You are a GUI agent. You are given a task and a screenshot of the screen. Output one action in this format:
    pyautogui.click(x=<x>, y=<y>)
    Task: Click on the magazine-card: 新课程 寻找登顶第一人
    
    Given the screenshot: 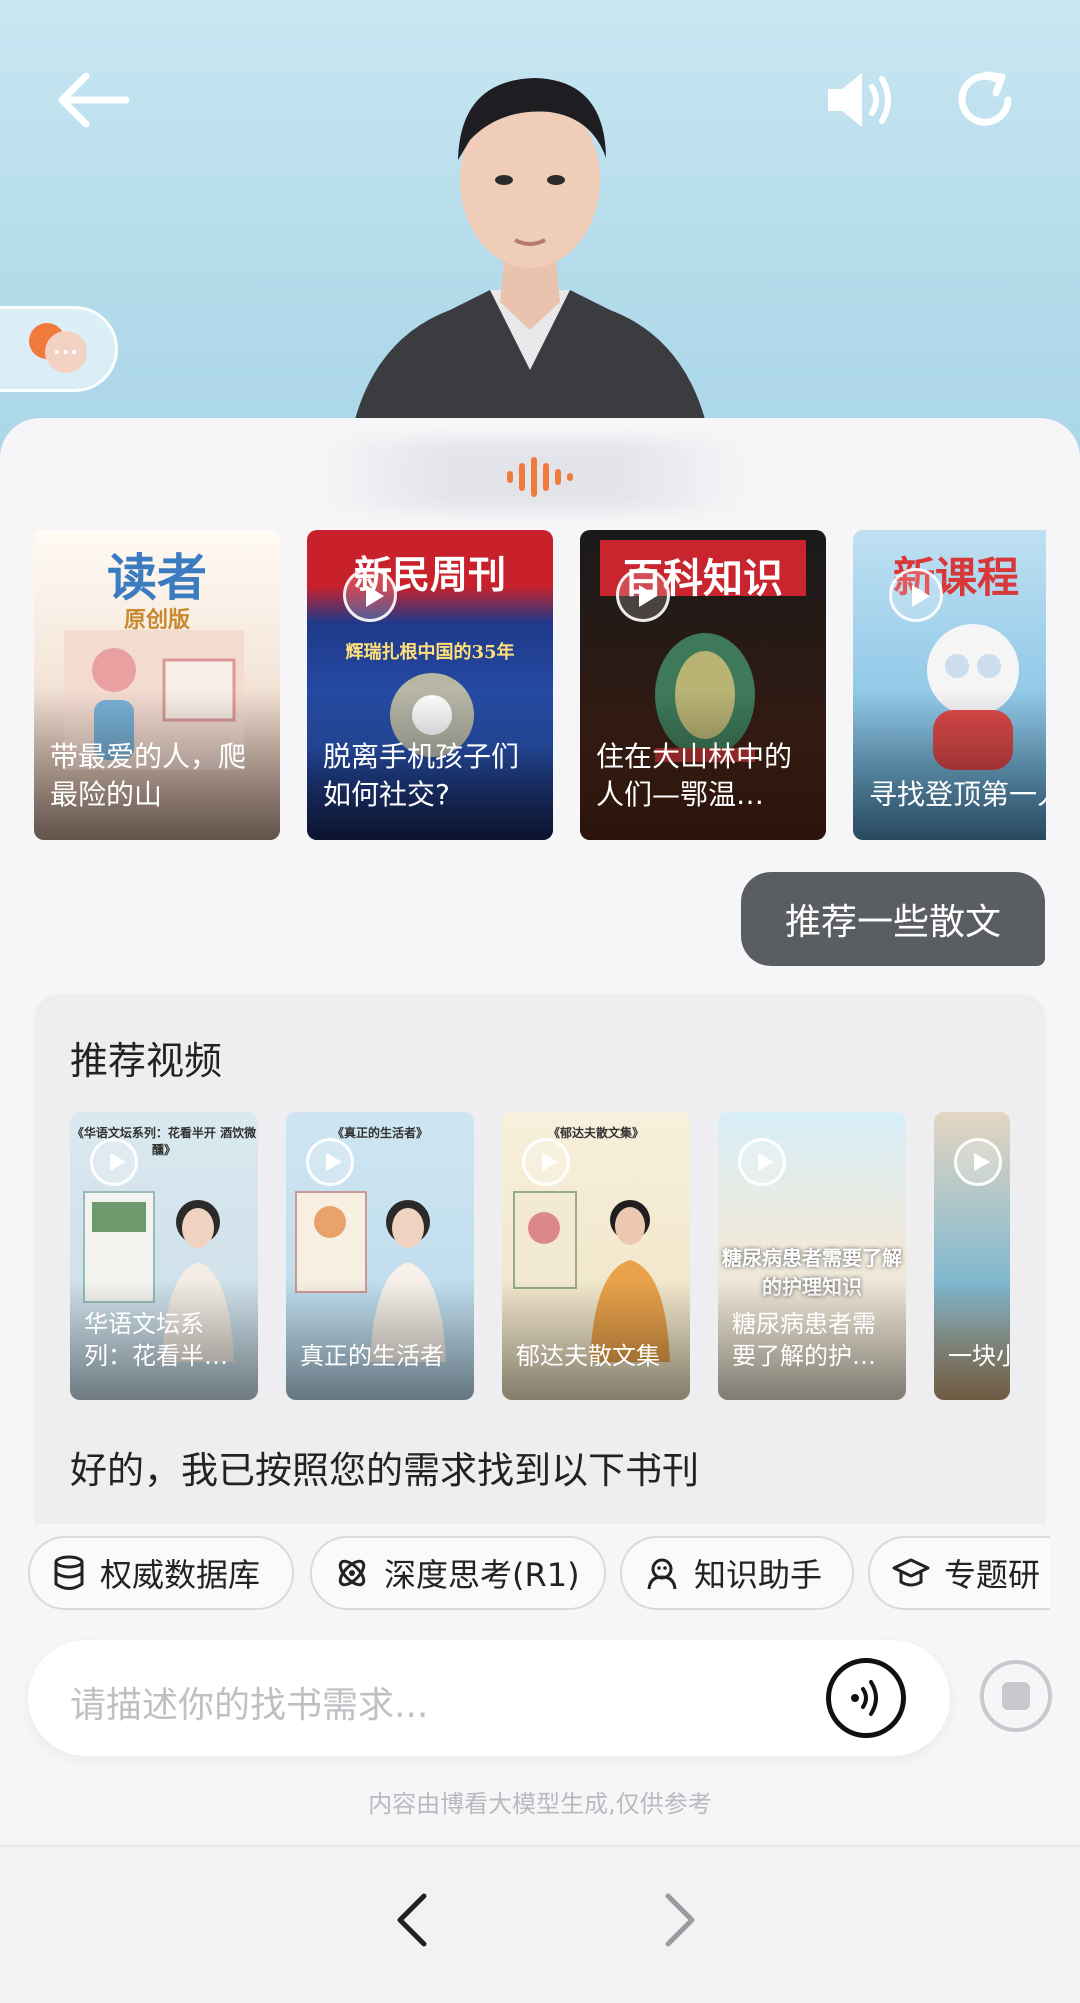 What is the action you would take?
    pyautogui.click(x=949, y=685)
    